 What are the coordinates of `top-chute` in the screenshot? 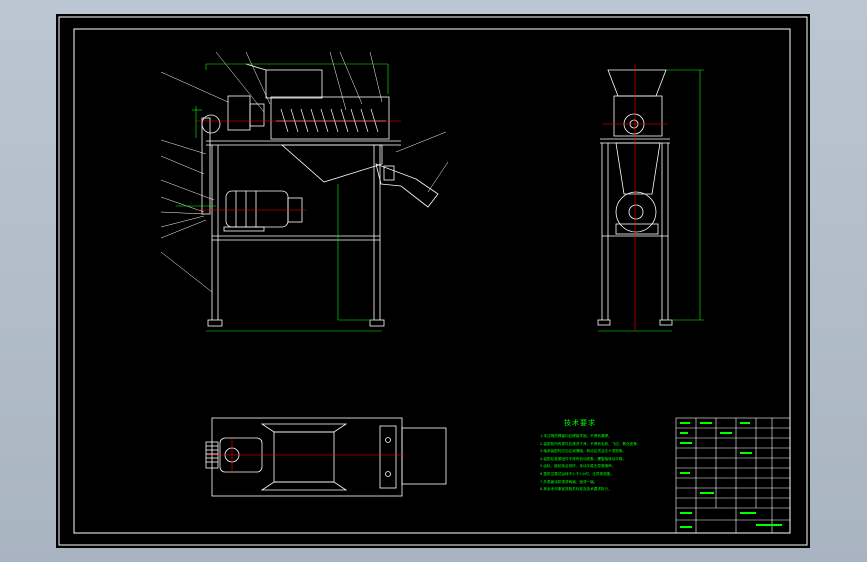 It's located at (424, 456).